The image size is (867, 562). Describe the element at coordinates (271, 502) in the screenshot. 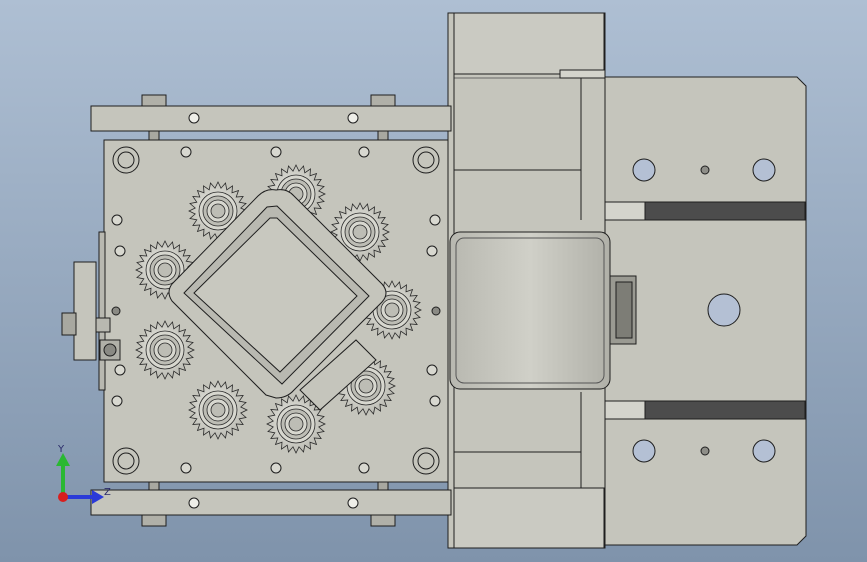

I see `bottom-cross-bar` at that location.